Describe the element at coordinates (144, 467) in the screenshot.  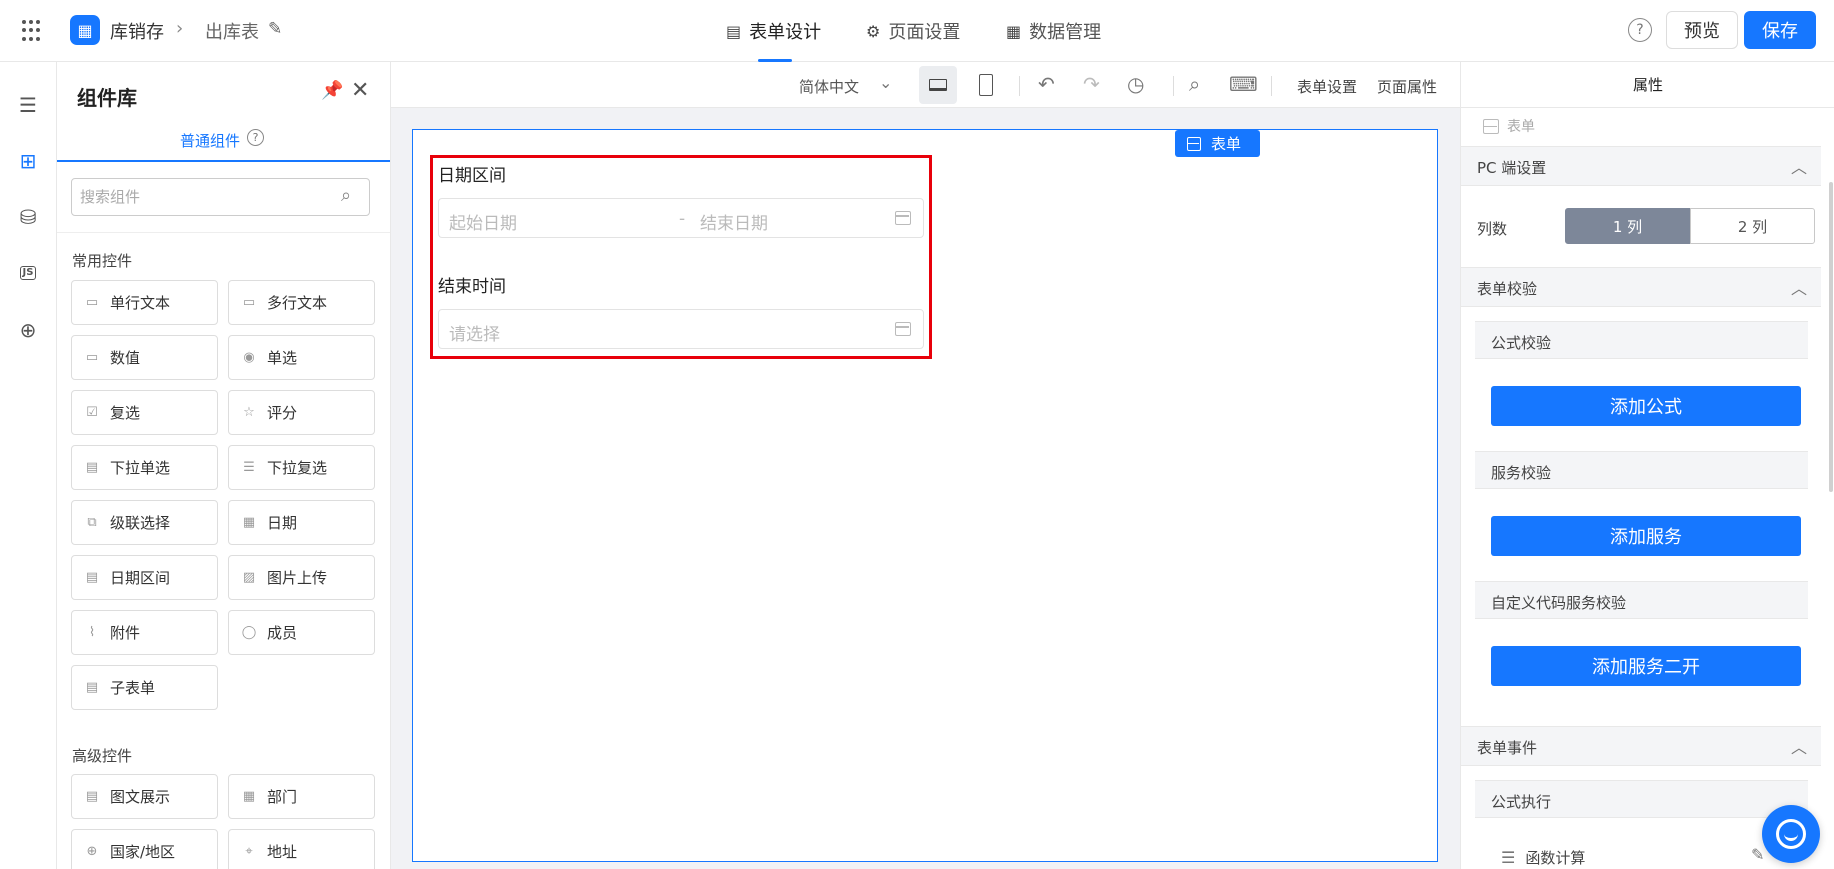
I see `comp-select: ▤ 下拉单选` at that location.